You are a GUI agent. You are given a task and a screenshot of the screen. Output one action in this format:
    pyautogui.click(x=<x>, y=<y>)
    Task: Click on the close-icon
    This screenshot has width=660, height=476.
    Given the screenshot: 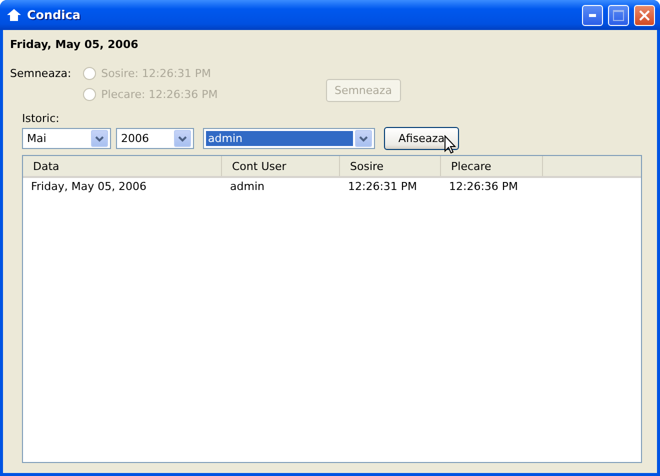 What is the action you would take?
    pyautogui.click(x=644, y=15)
    